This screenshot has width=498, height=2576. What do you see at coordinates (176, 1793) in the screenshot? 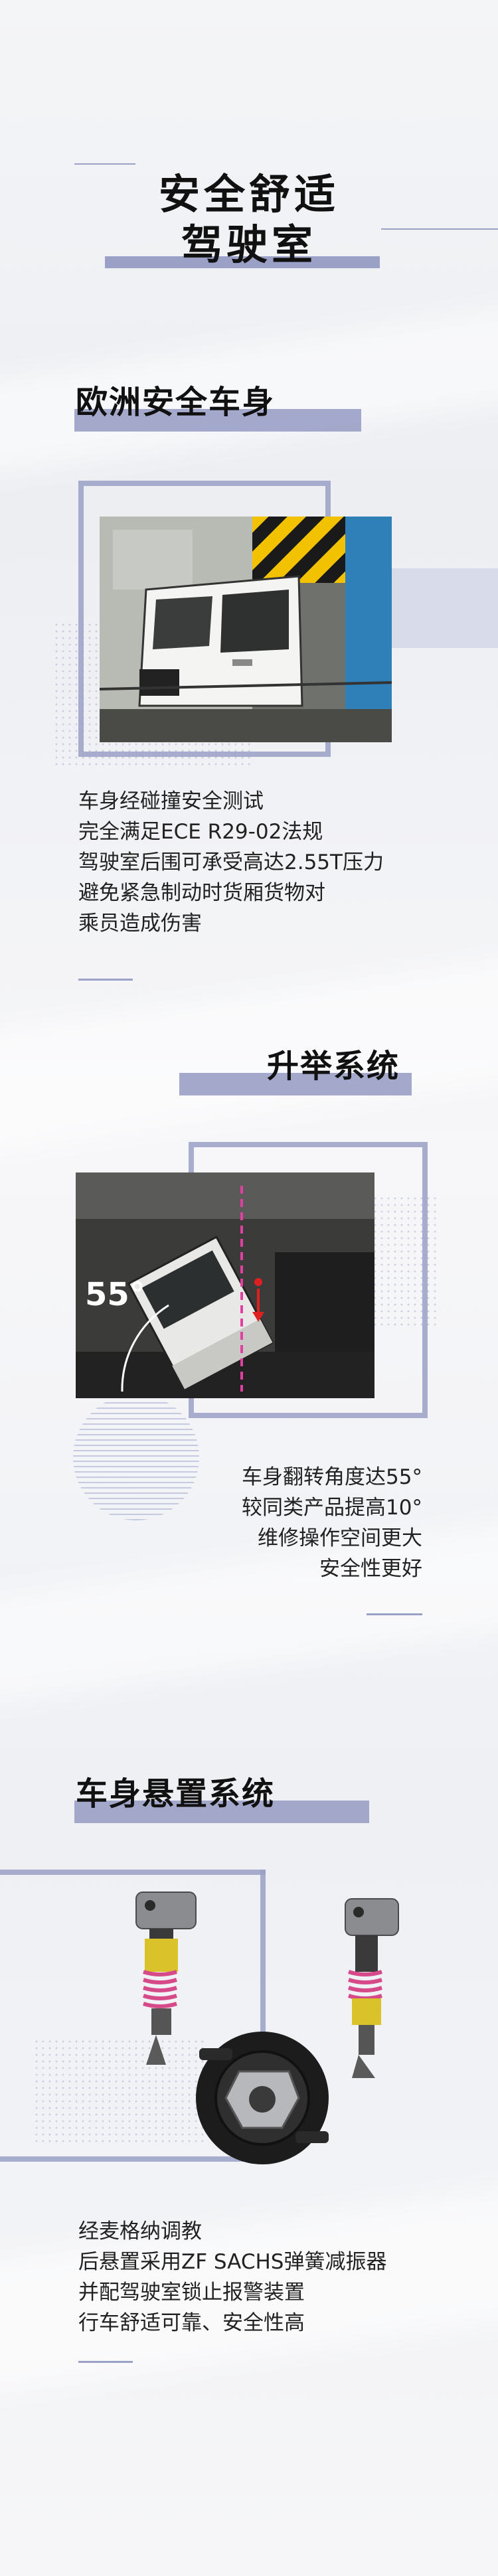
I see `section3-title: 车身悬置系统` at bounding box center [176, 1793].